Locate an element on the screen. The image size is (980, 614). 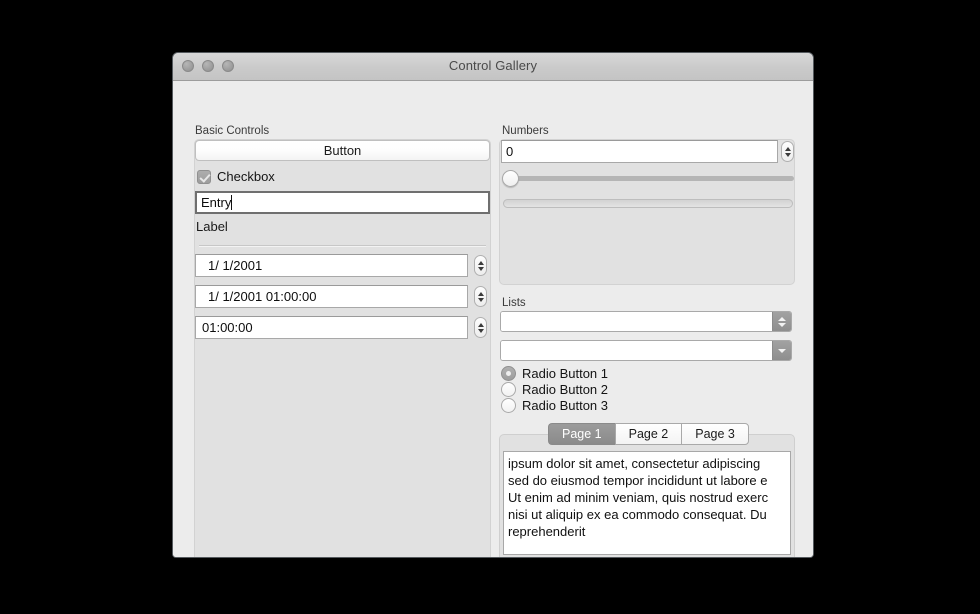
text-line: reprehenderit is located at coordinates (547, 531).